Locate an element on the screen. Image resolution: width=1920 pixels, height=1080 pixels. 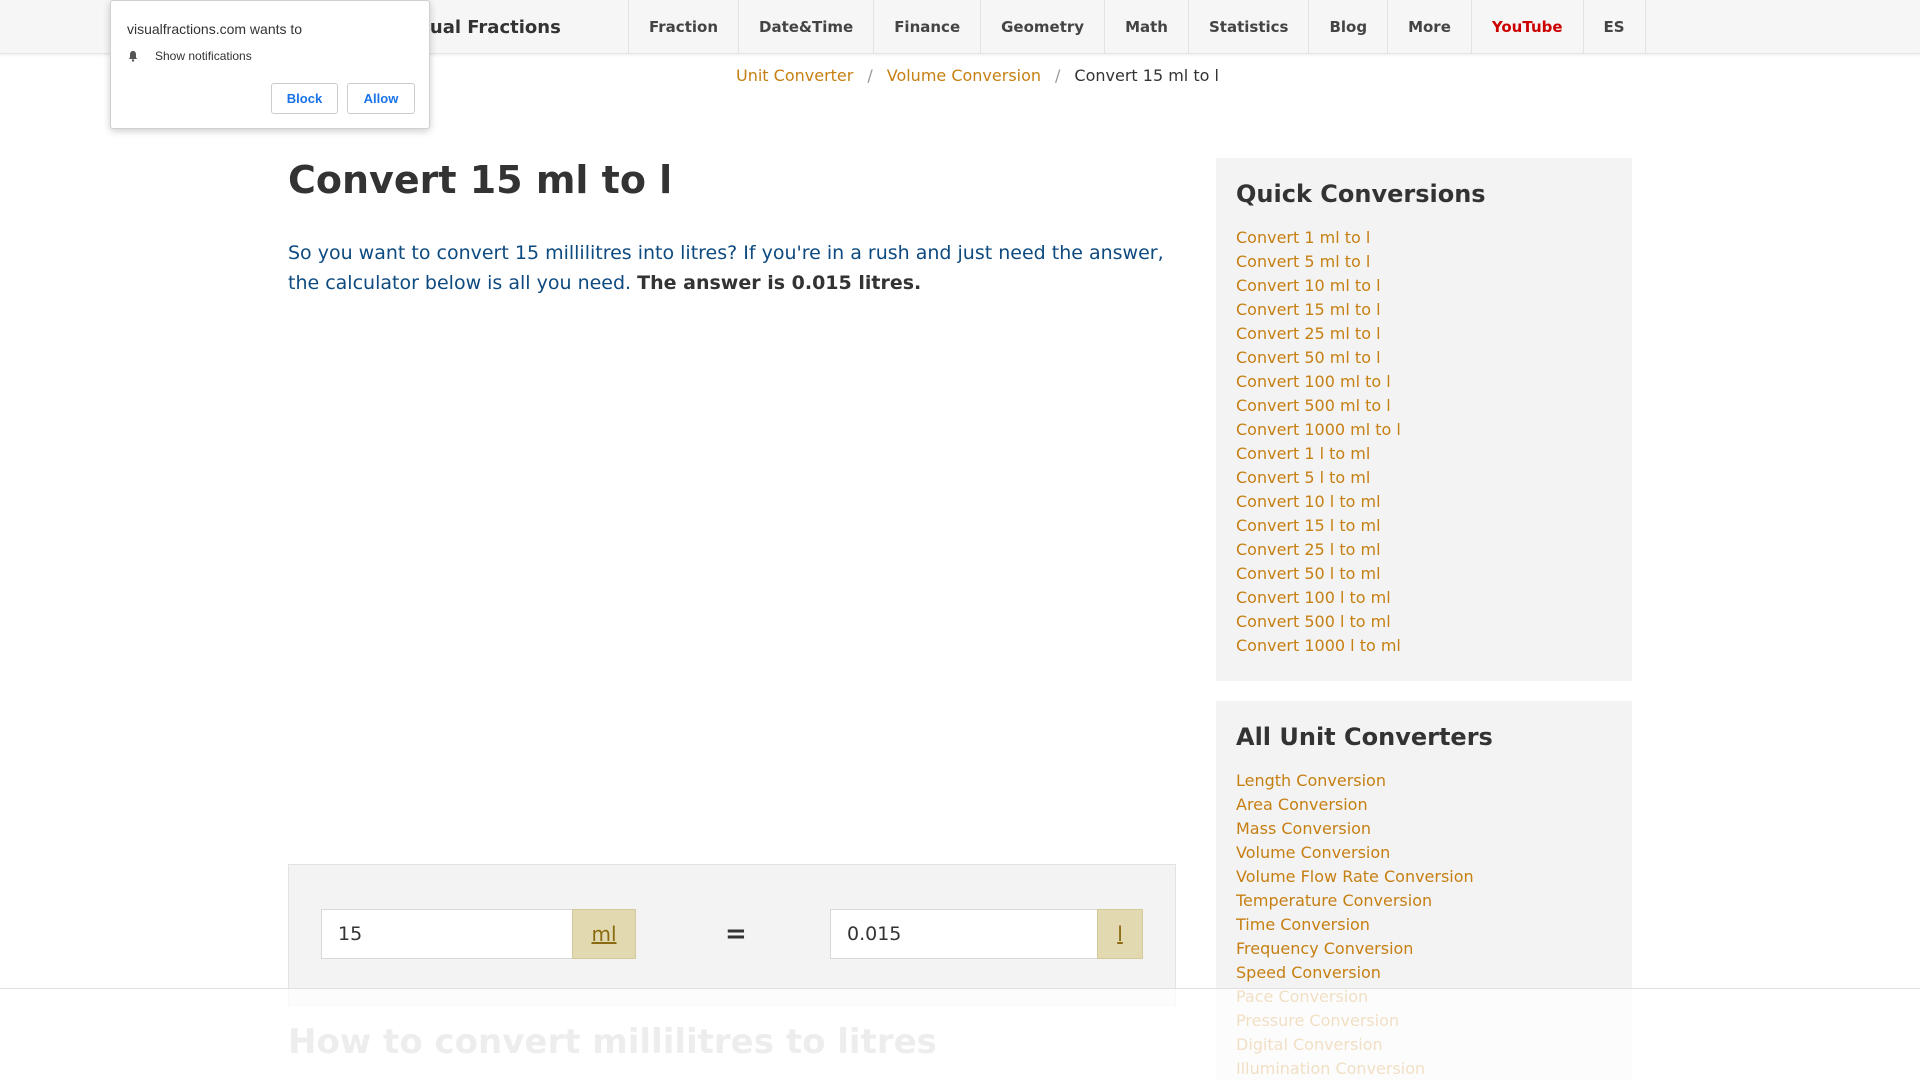
quick-link: Convert 25 l to ml is located at coordinates (1424, 550).